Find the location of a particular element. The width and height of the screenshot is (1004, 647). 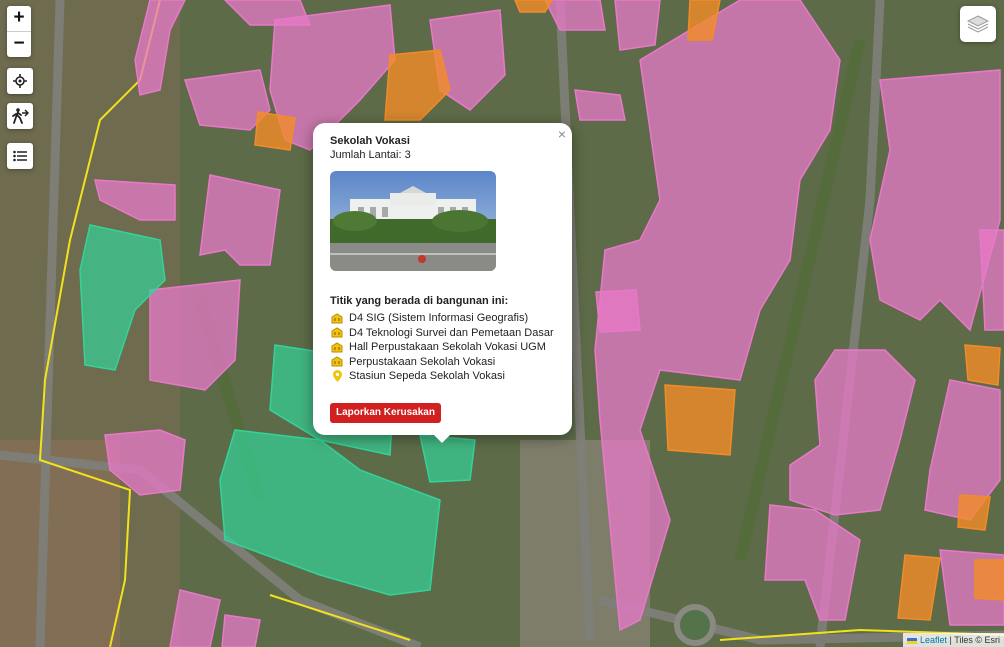

list-item: D4 Teknologi Survei dan Pemetaan Dasar is located at coordinates (442, 333).